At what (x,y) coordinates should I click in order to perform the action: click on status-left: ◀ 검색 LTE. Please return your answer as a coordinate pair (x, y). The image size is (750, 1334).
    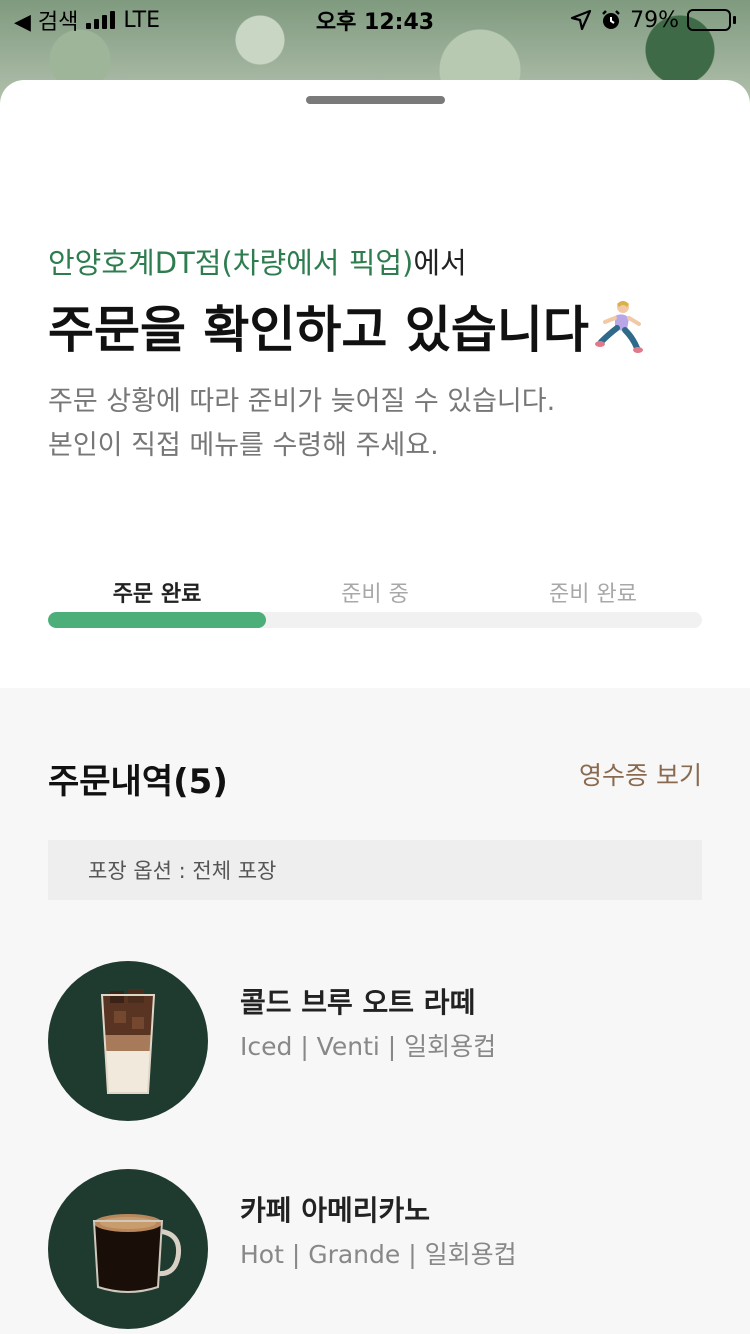
    Looking at the image, I should click on (87, 20).